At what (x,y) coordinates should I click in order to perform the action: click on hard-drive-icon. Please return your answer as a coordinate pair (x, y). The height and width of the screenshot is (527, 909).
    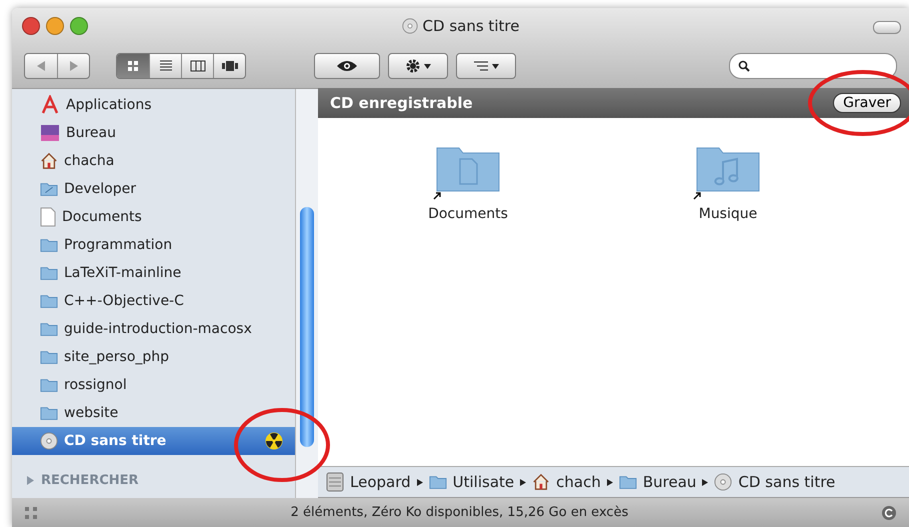
    Looking at the image, I should click on (335, 482).